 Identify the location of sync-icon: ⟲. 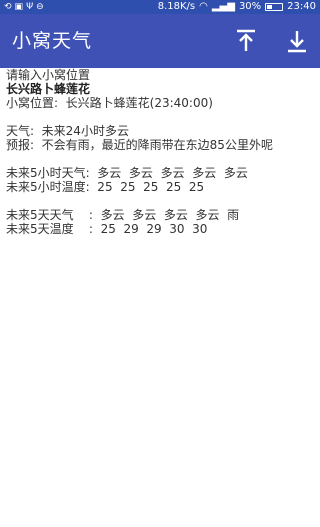
(8, 7).